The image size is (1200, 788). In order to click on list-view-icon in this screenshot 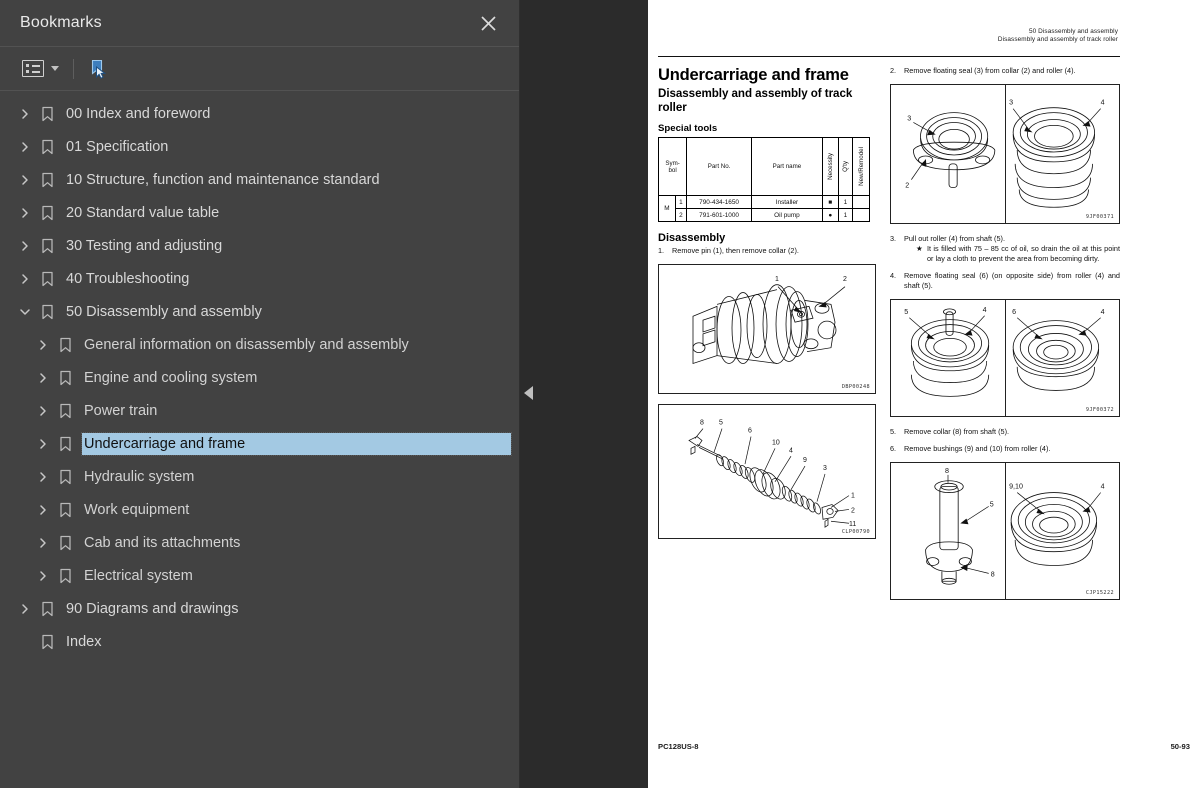, I will do `click(33, 68)`.